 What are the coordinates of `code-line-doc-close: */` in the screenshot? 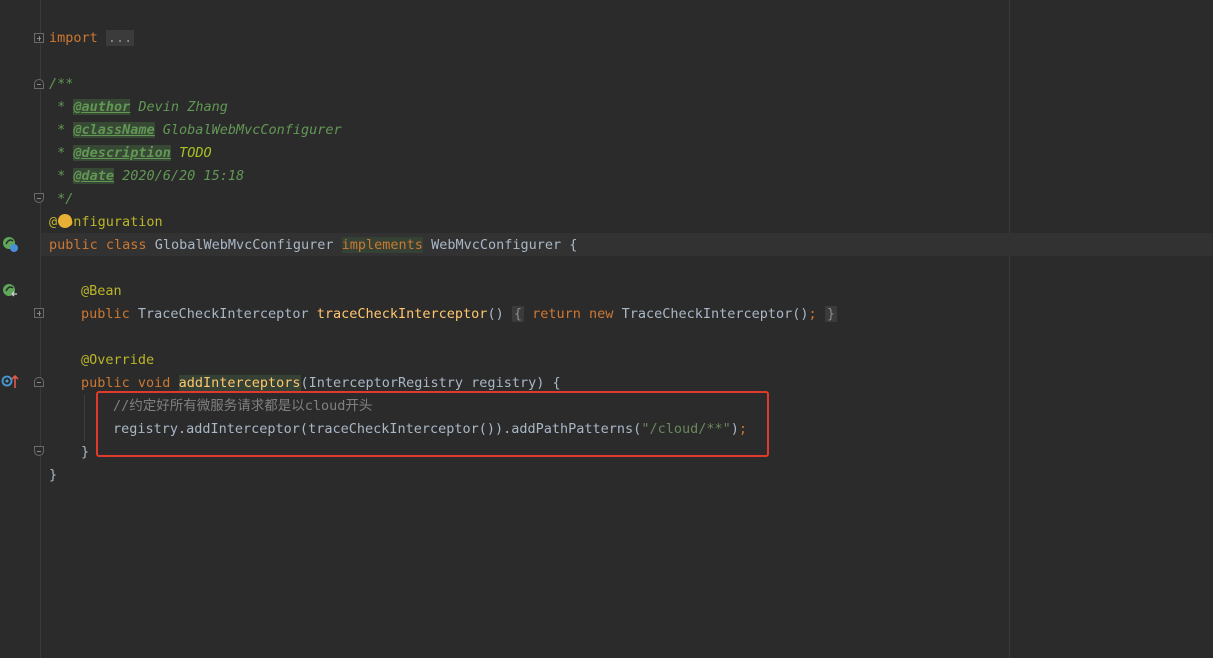 It's located at (61, 199).